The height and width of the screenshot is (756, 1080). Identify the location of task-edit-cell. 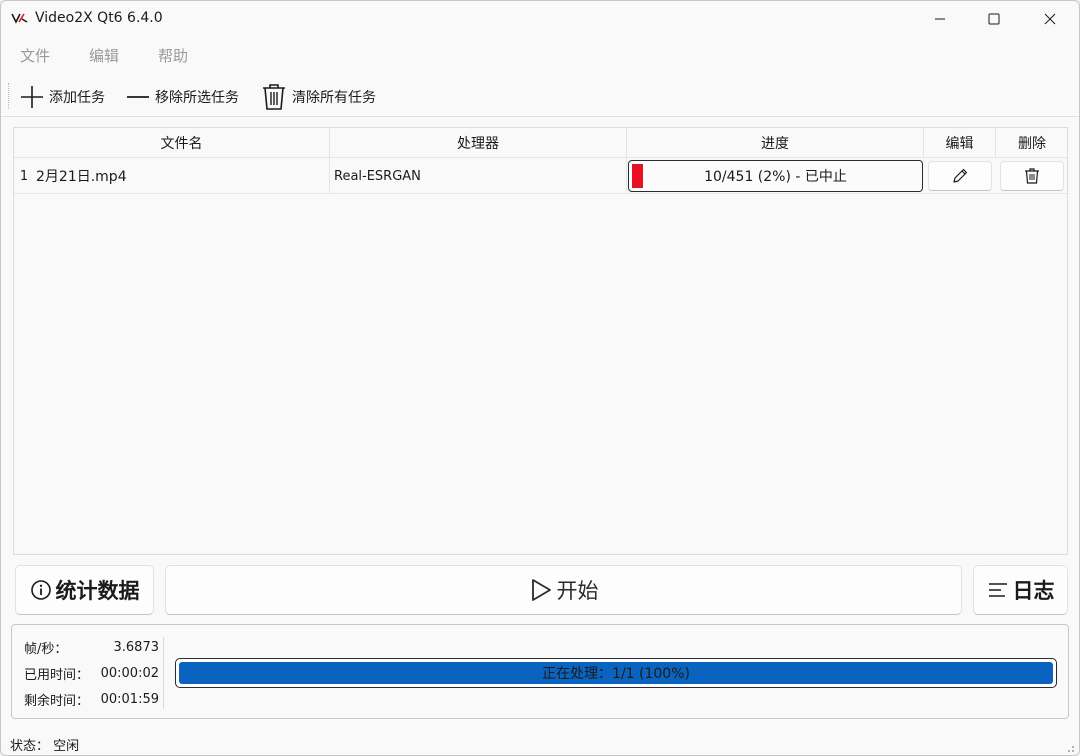
(960, 176).